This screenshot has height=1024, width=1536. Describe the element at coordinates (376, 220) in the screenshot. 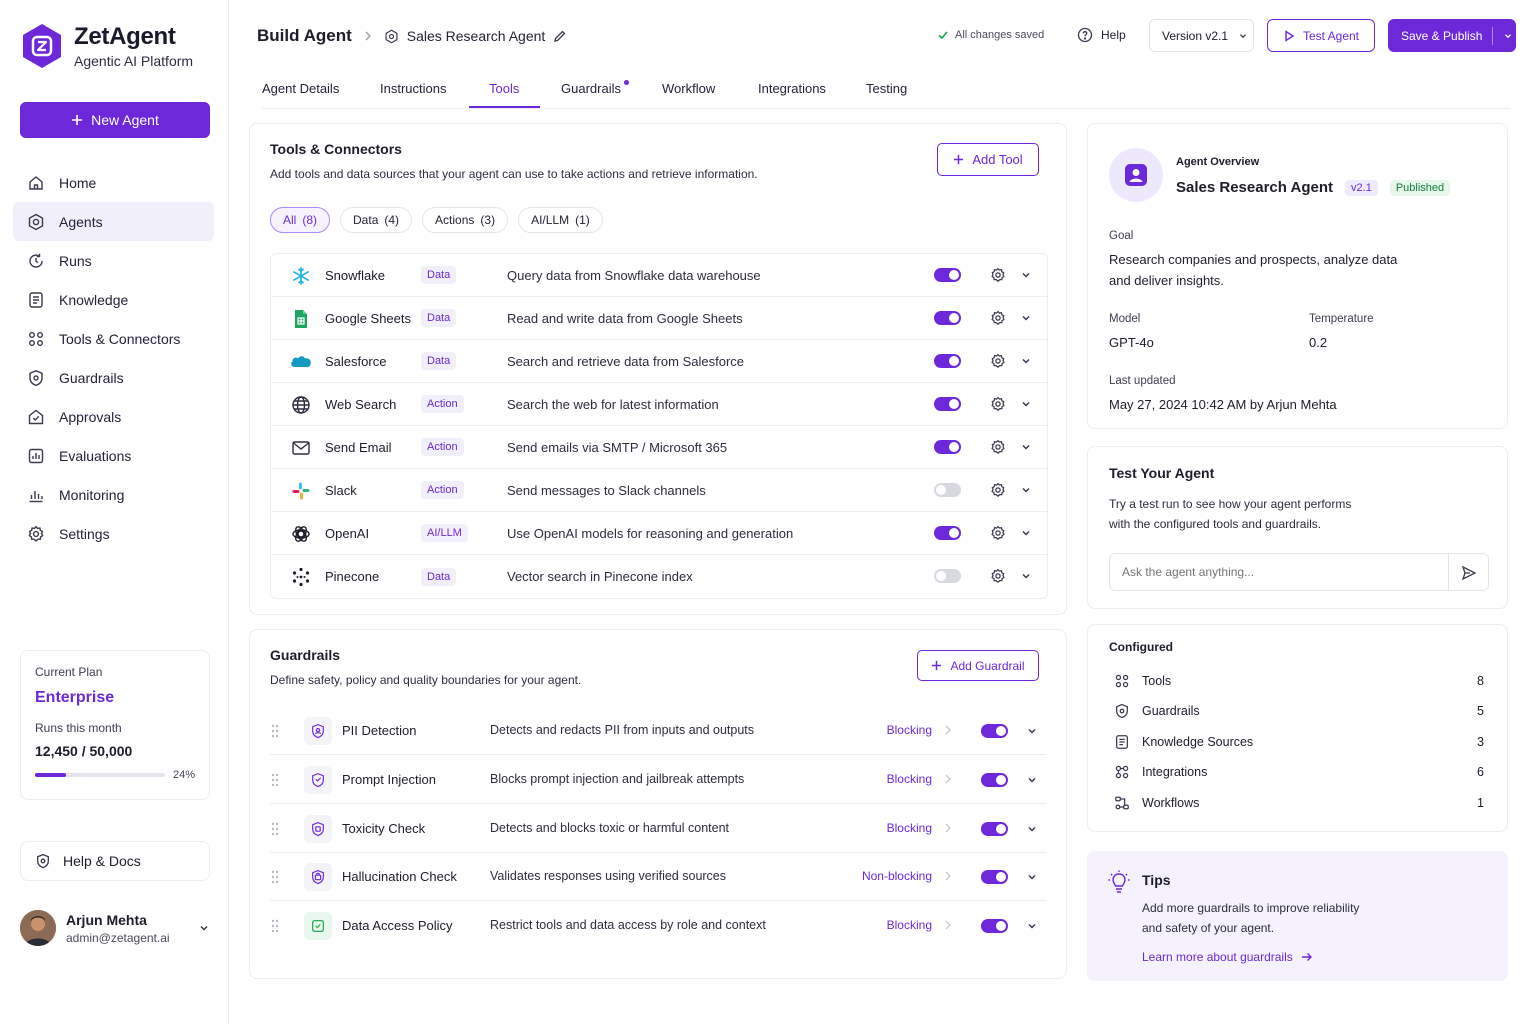

I see `filter-chip-data: Data (4)` at that location.